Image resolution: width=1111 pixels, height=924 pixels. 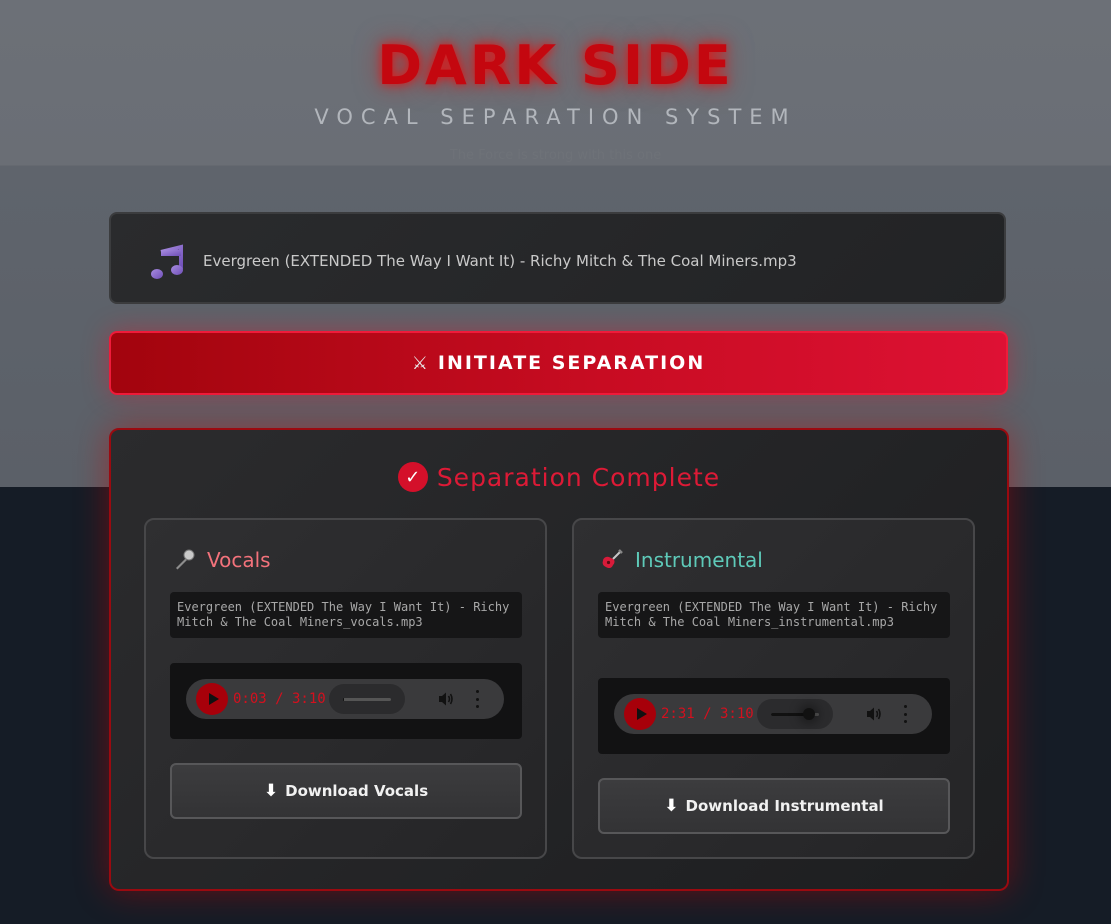 I want to click on download-instrumental-button: ⬇ Download Instrumental, so click(x=774, y=806).